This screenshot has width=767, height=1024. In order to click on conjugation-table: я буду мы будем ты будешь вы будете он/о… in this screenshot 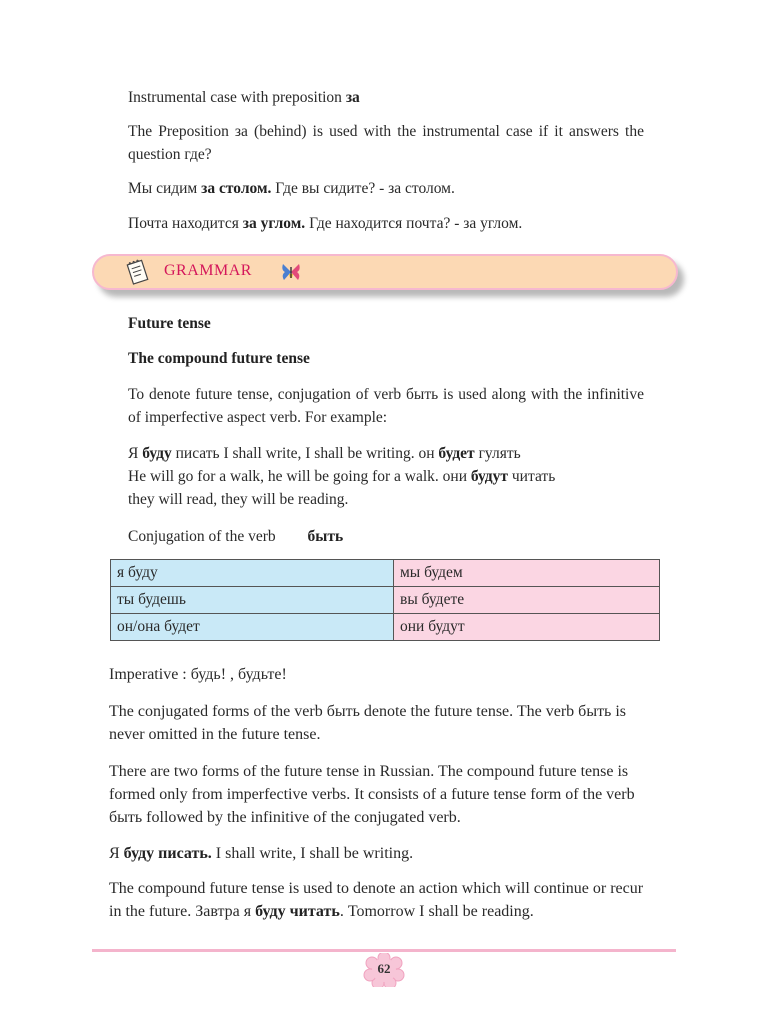, I will do `click(385, 600)`.